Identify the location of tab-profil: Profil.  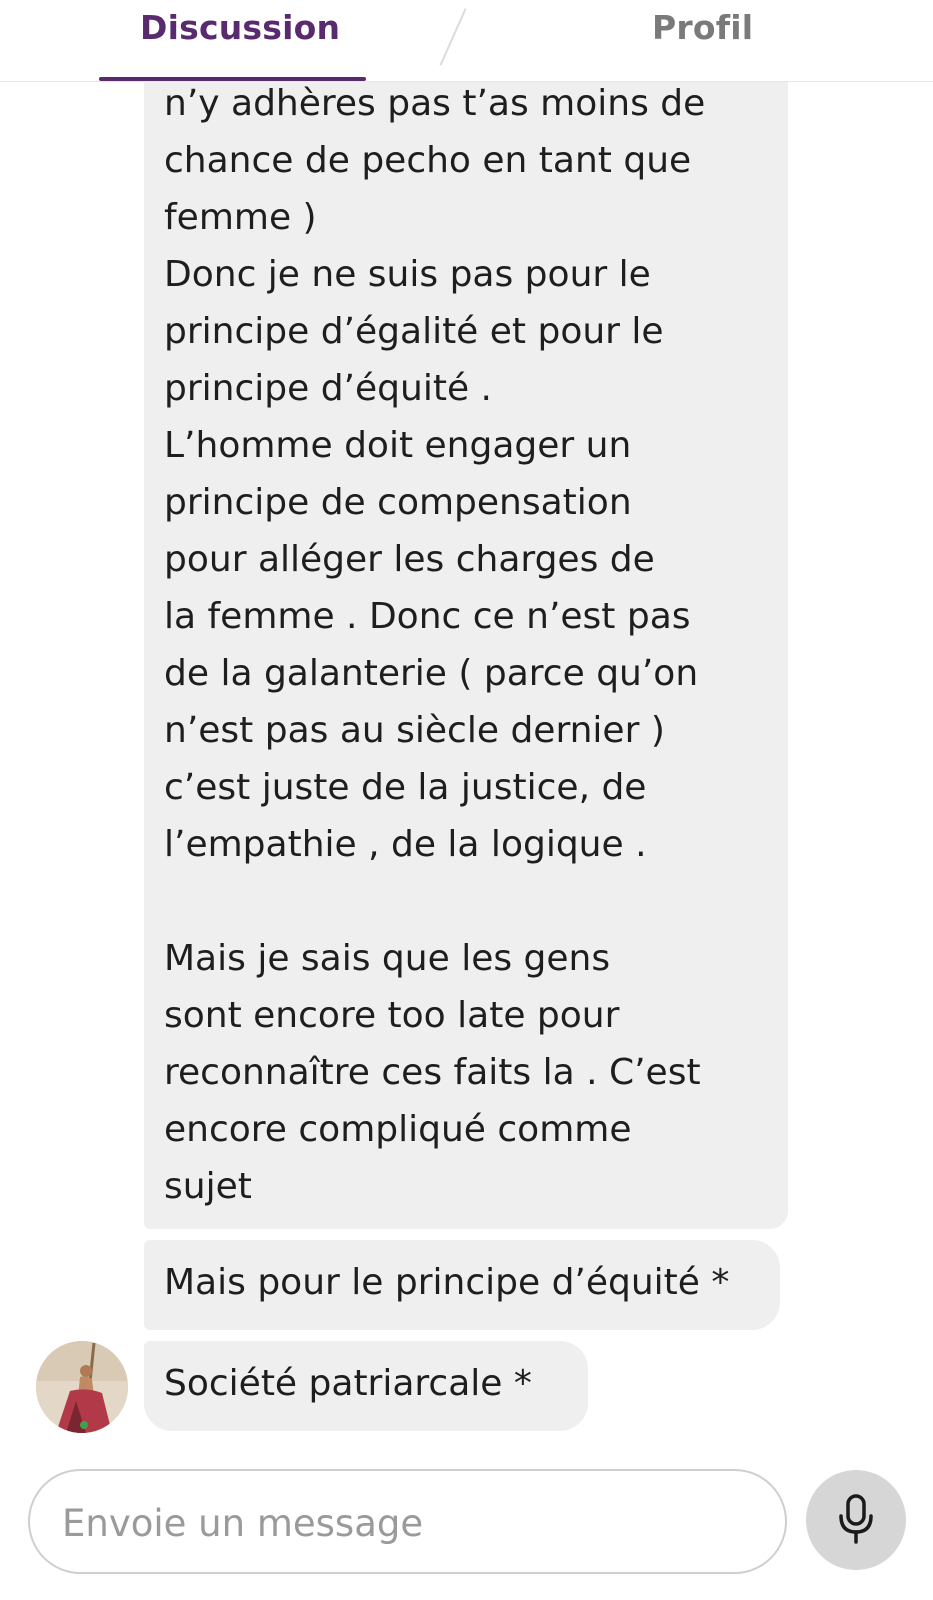
(702, 27).